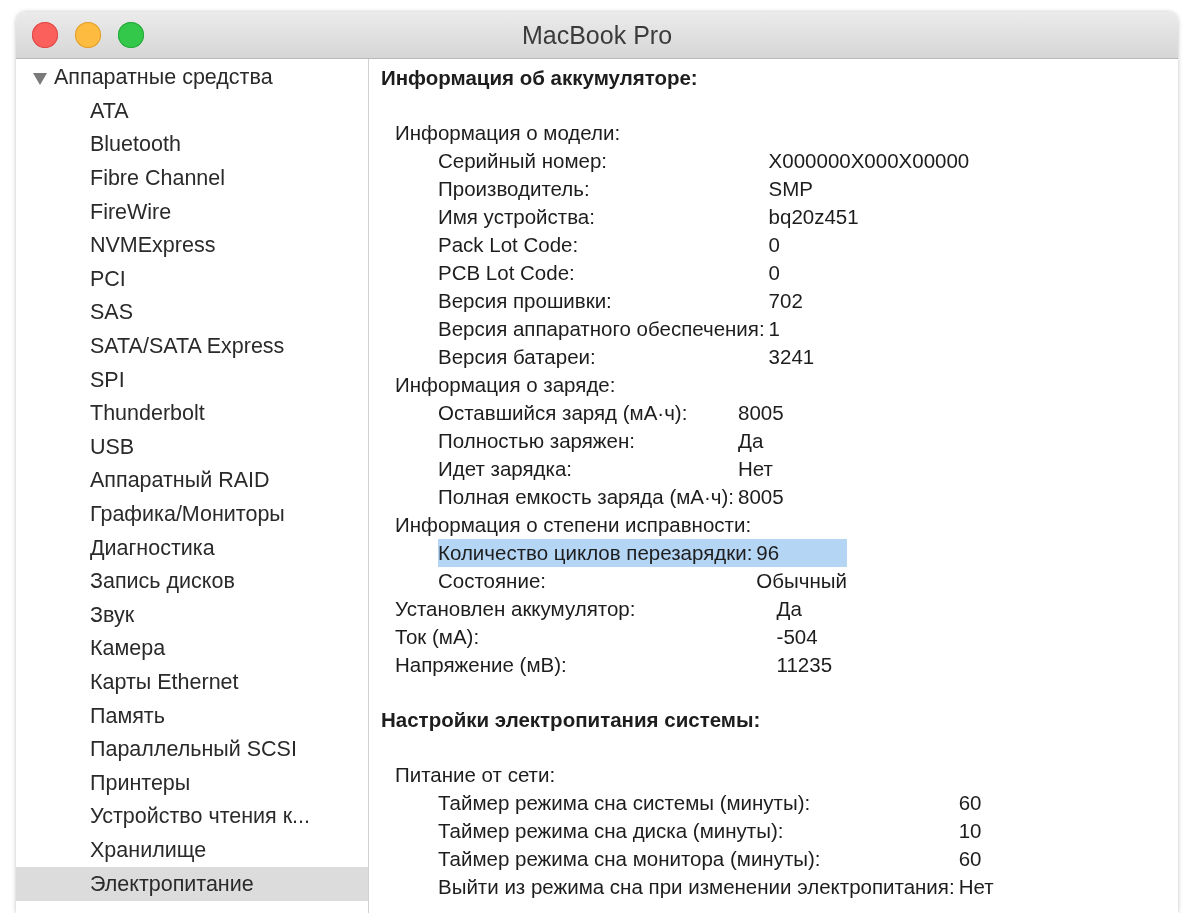 This screenshot has width=1200, height=913. I want to click on field-value: 702, so click(786, 301).